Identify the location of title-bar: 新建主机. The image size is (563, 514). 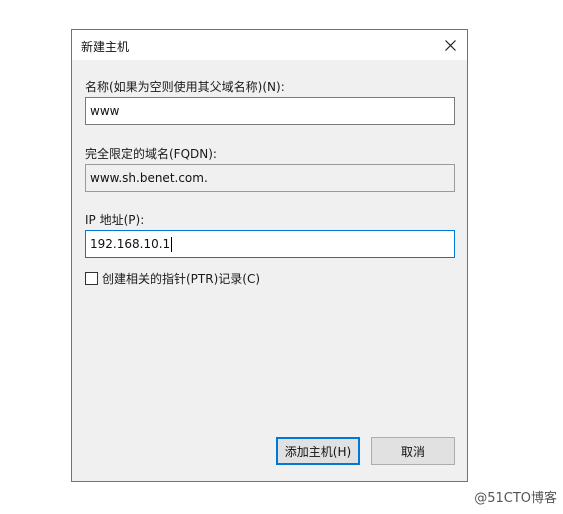
(269, 45).